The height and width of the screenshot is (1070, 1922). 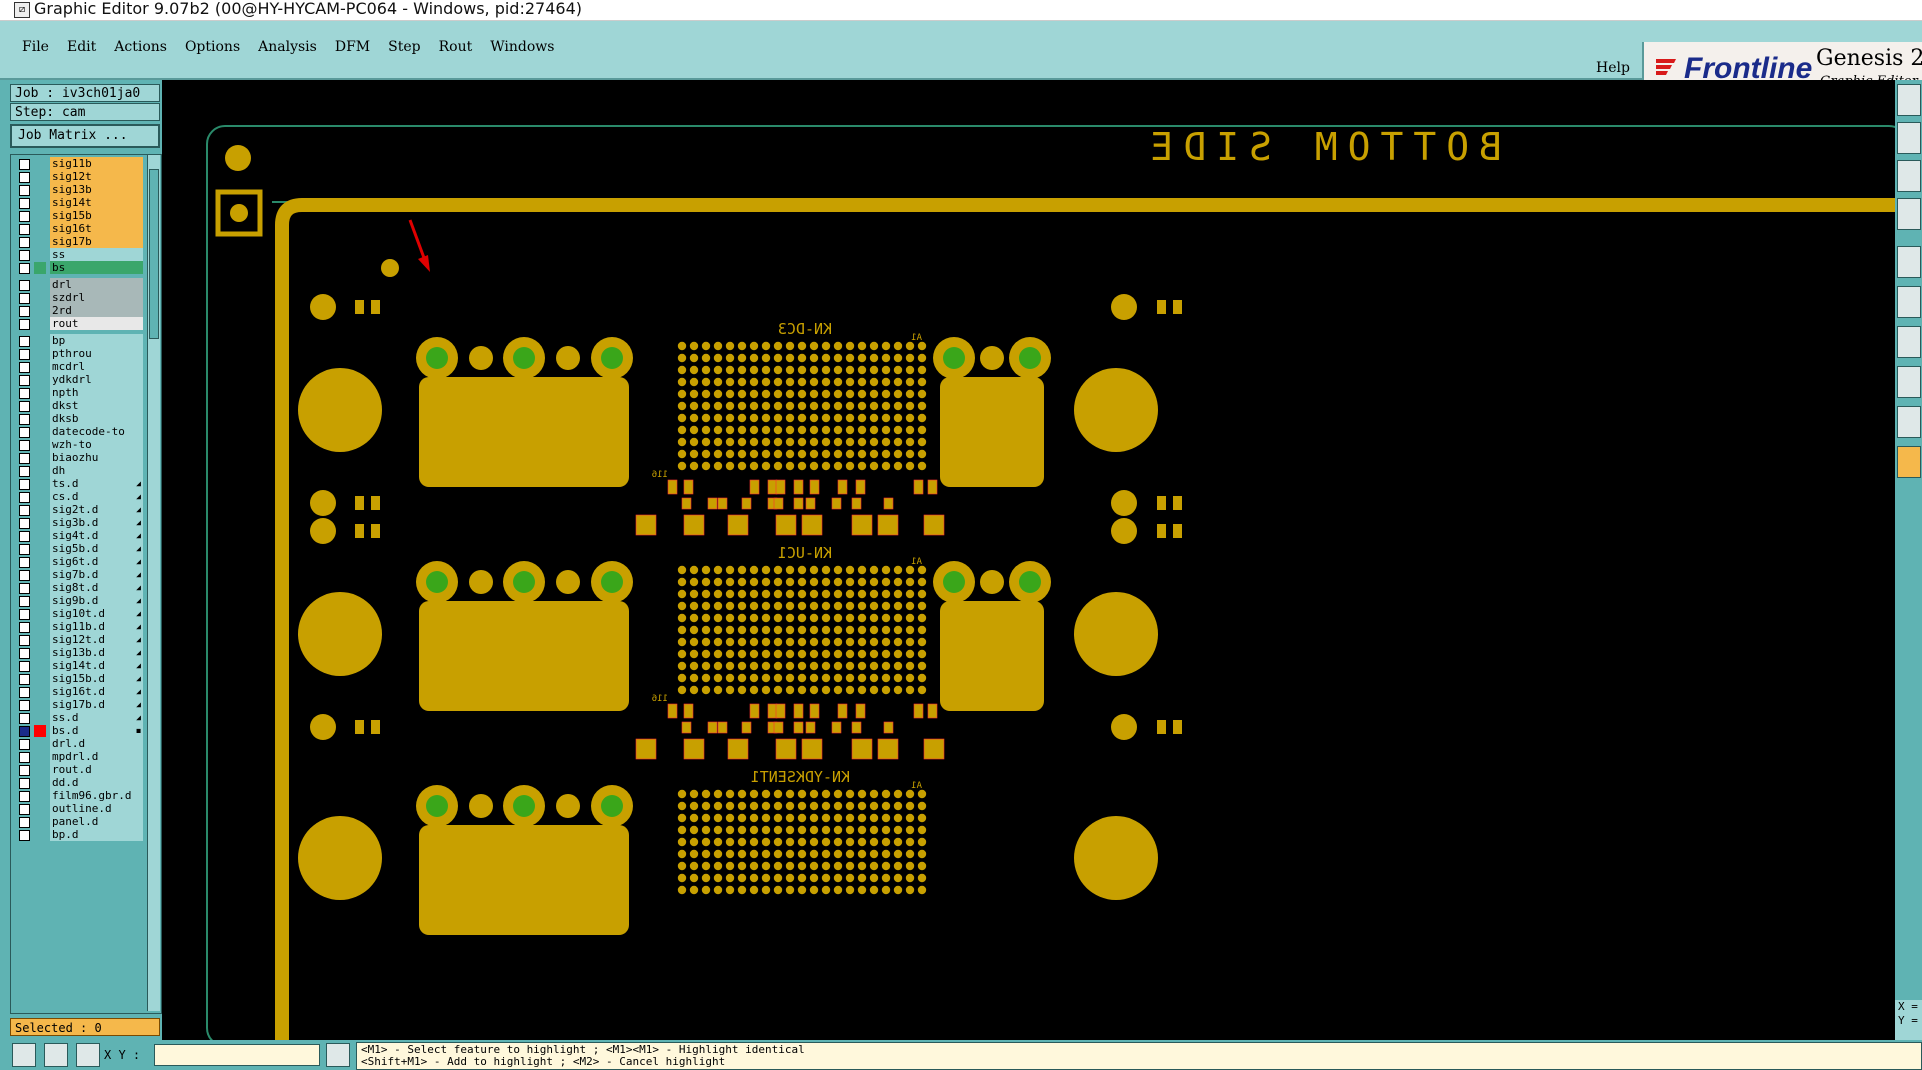 I want to click on layer-row: bp, so click(x=78, y=341).